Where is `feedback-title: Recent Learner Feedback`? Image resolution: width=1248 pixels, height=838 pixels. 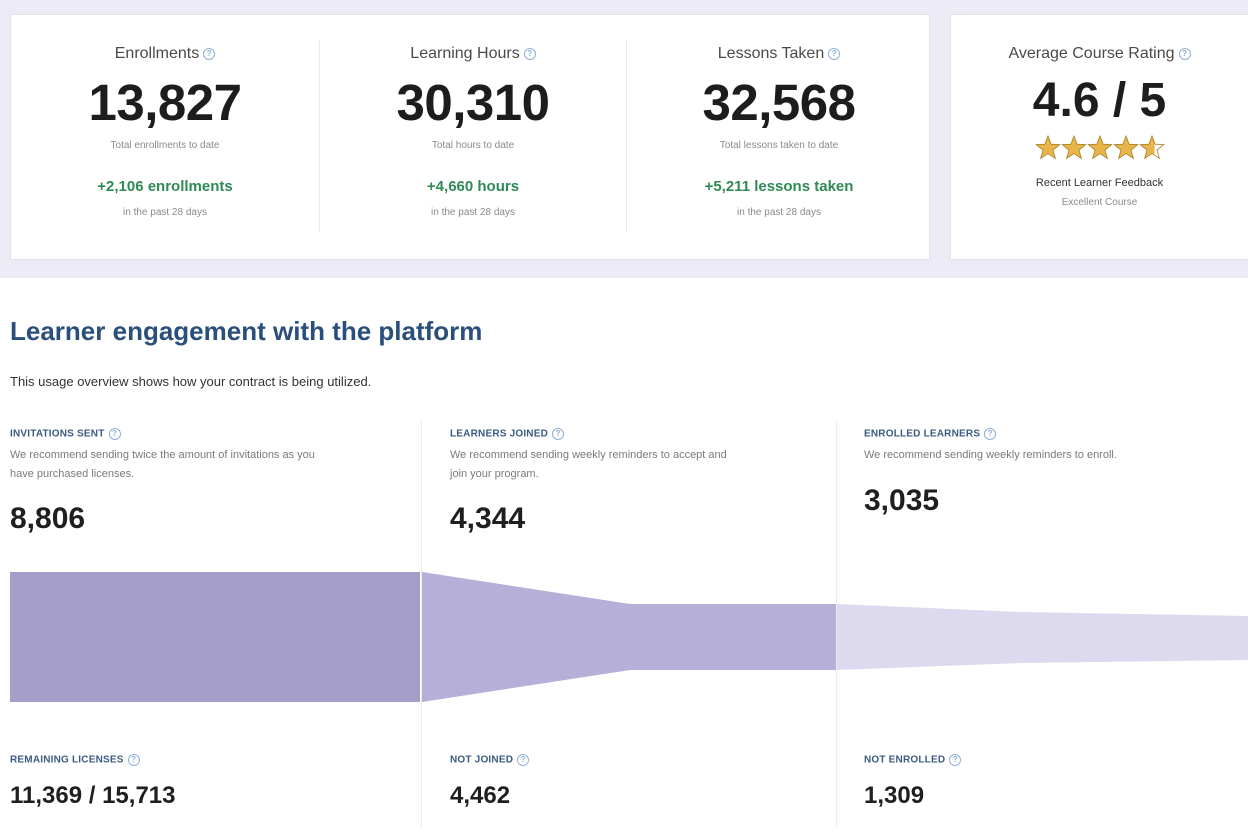 feedback-title: Recent Learner Feedback is located at coordinates (1099, 183).